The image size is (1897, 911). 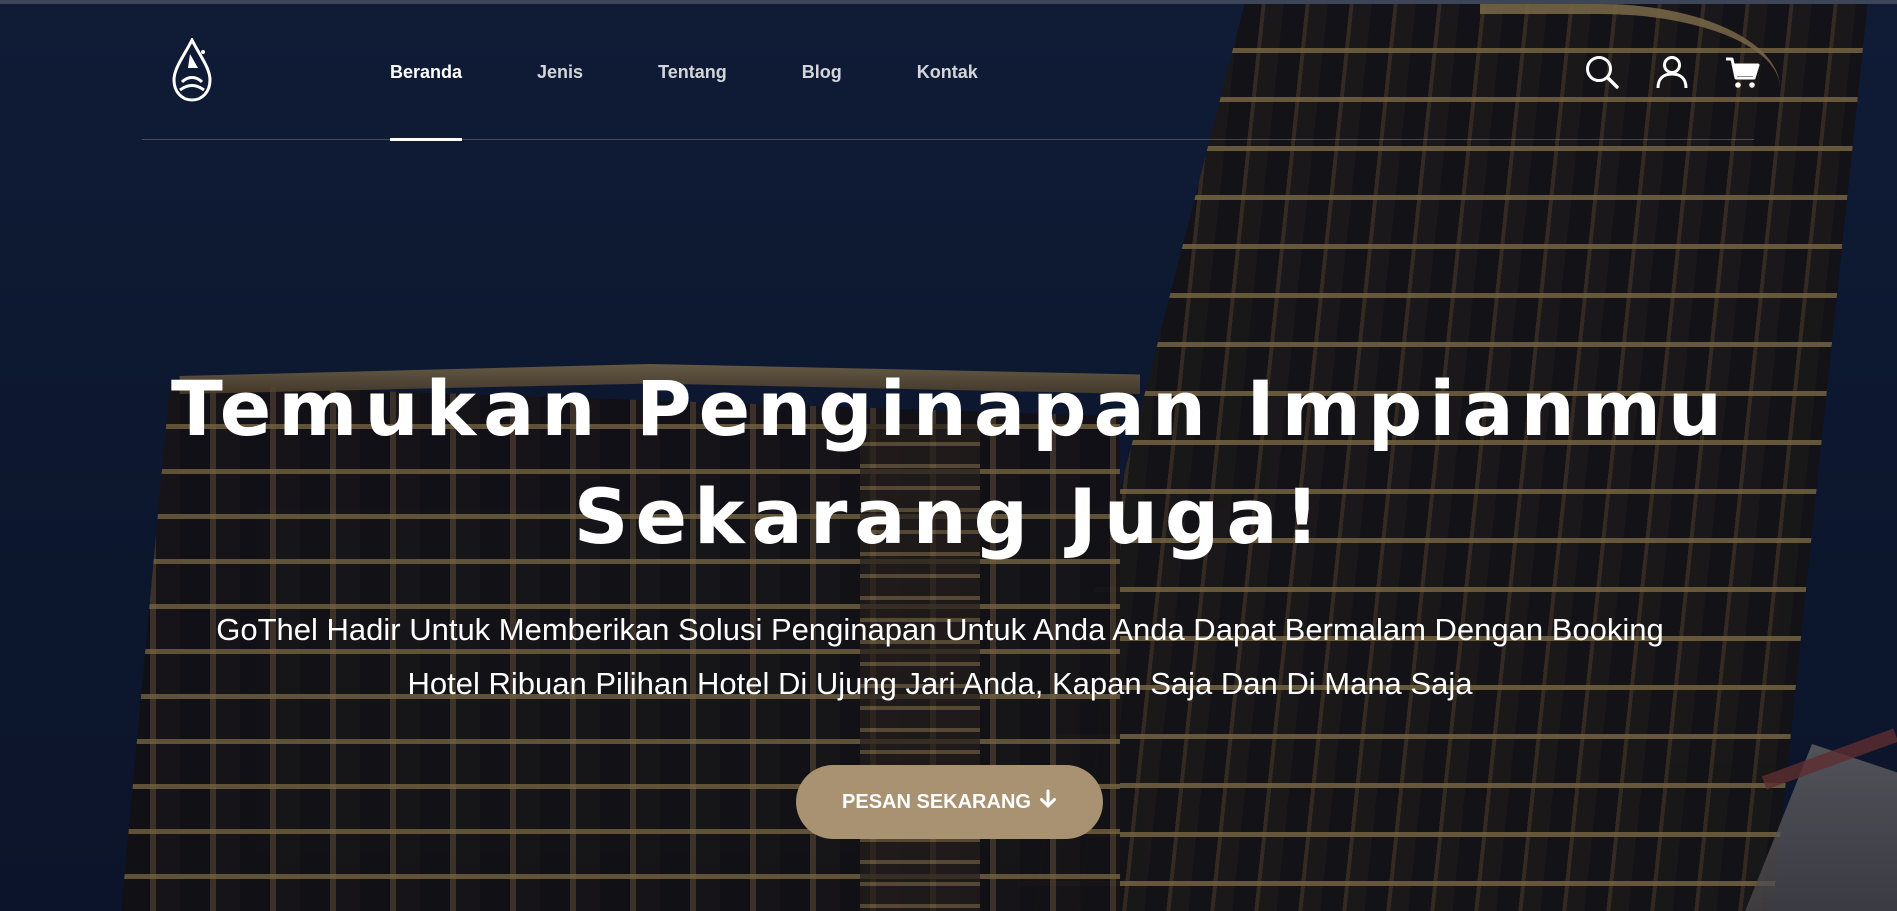 I want to click on main-navbar: Beranda Jenis Tentang Blog Kontak, so click(x=951, y=72).